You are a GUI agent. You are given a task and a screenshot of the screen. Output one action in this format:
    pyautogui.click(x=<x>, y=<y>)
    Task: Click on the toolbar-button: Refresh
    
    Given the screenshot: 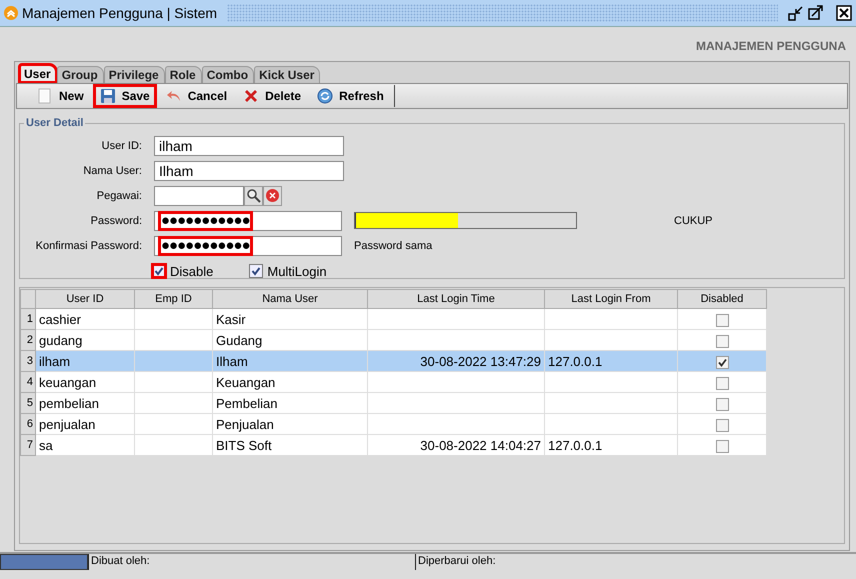 What is the action you would take?
    pyautogui.click(x=350, y=96)
    